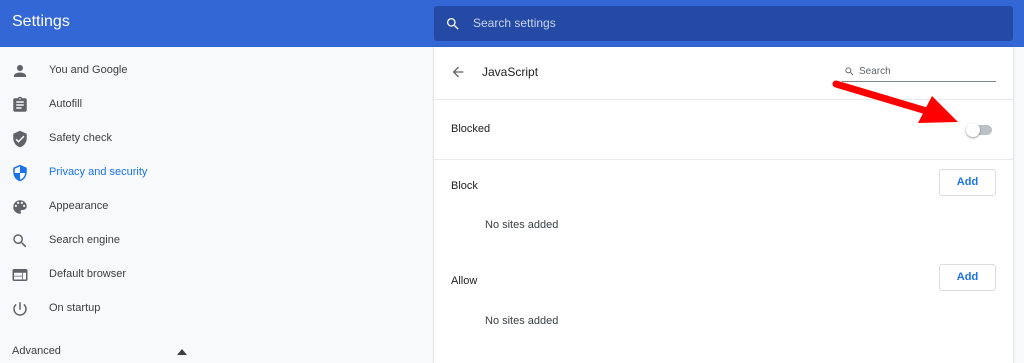  I want to click on sidebar-item-label: On startup, so click(75, 308).